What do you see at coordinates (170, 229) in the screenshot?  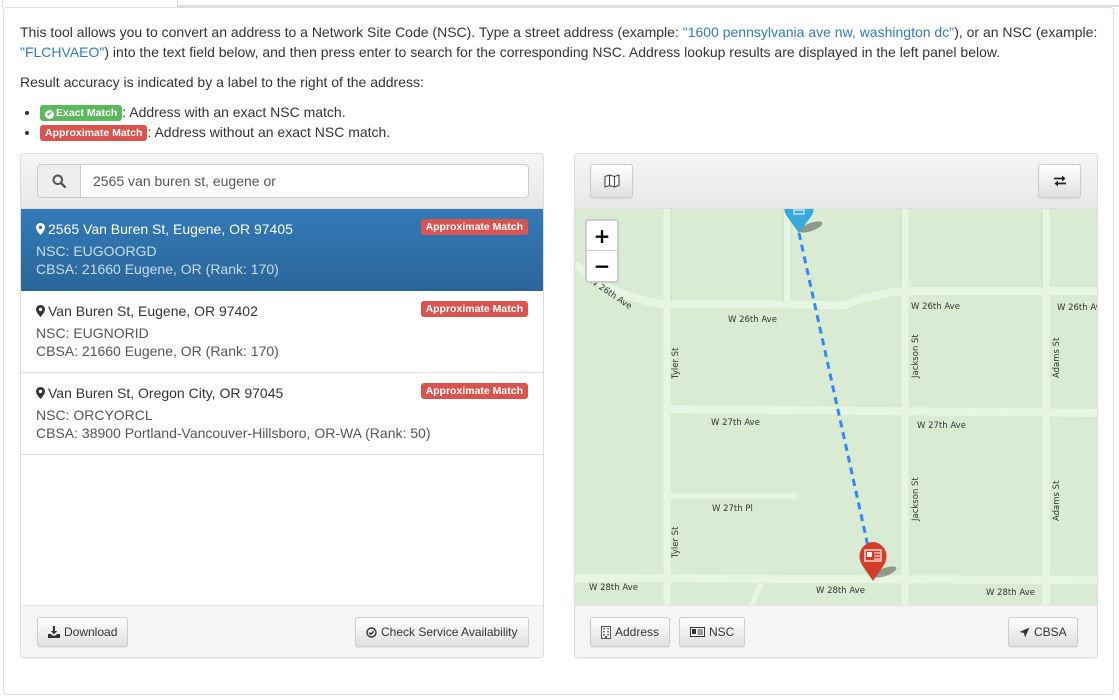 I see `result-address: 2565 Van Buren St, Eugene, OR 97405` at bounding box center [170, 229].